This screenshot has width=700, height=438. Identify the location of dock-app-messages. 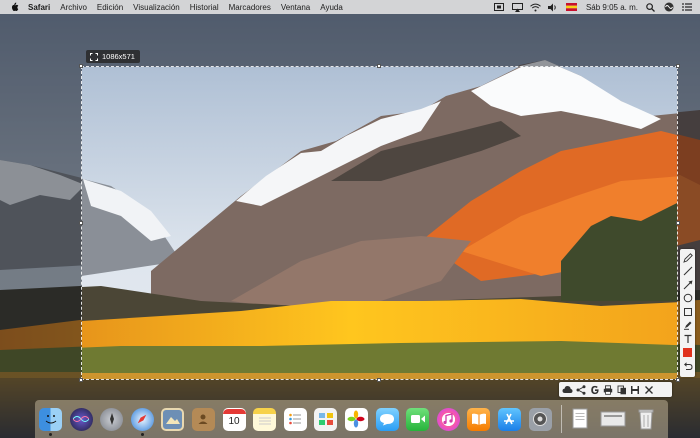
(387, 419).